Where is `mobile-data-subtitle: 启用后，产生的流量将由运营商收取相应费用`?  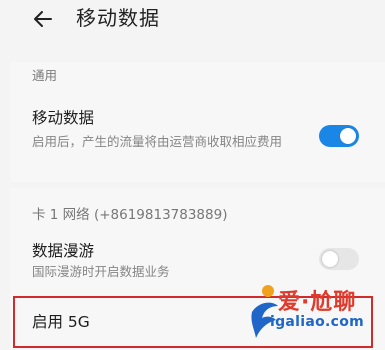
mobile-data-subtitle: 启用后，产生的流量将由运营商收取相应费用 is located at coordinates (157, 141).